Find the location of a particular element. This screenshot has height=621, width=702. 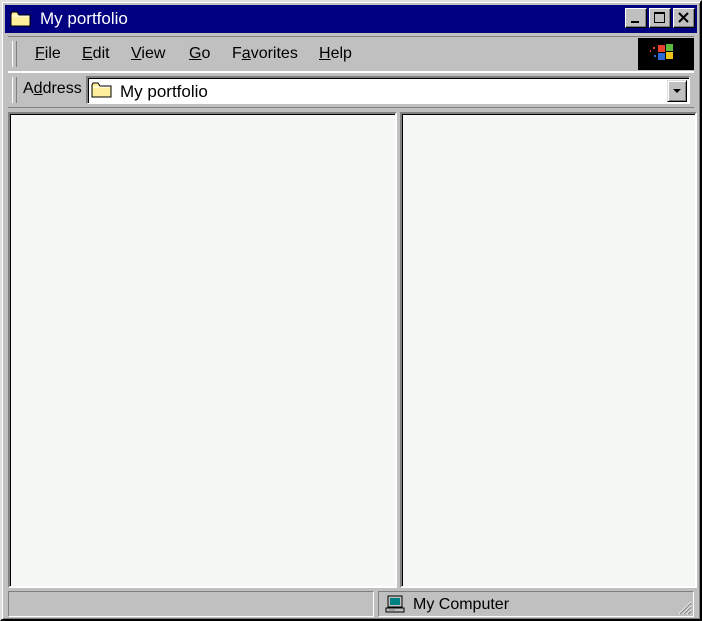

menu-edit-mnemonic: E is located at coordinates (87, 53).